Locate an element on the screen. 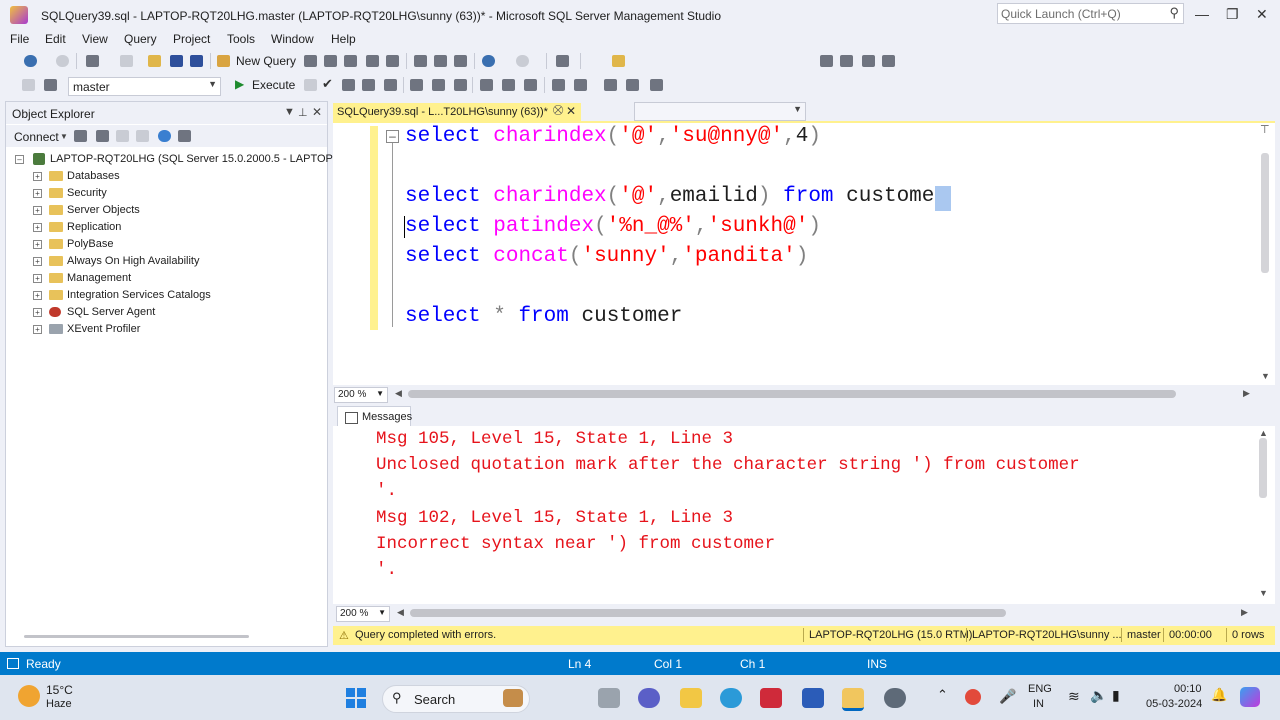 This screenshot has height=720, width=1280. battery-icon: ▮ is located at coordinates (1116, 695).